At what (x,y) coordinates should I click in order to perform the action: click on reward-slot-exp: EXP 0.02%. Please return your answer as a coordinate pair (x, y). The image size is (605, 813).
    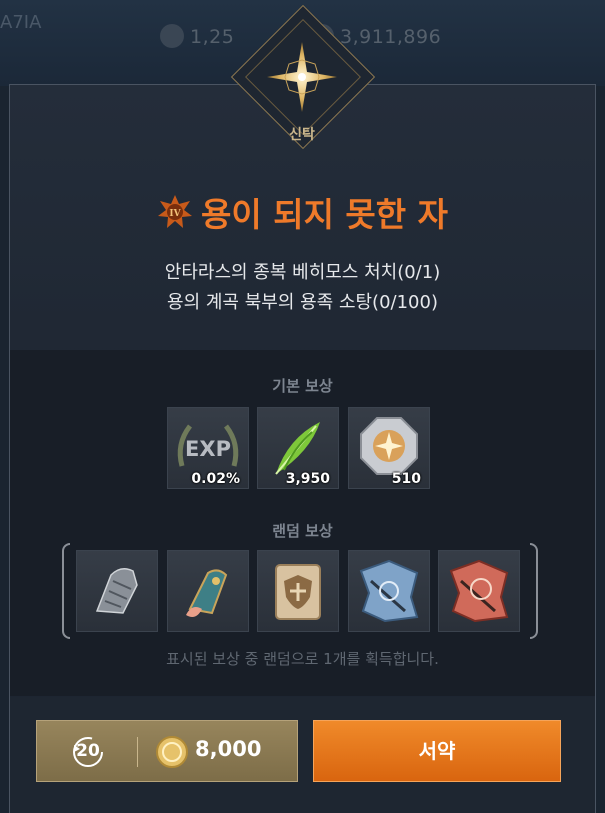
    Looking at the image, I should click on (208, 448).